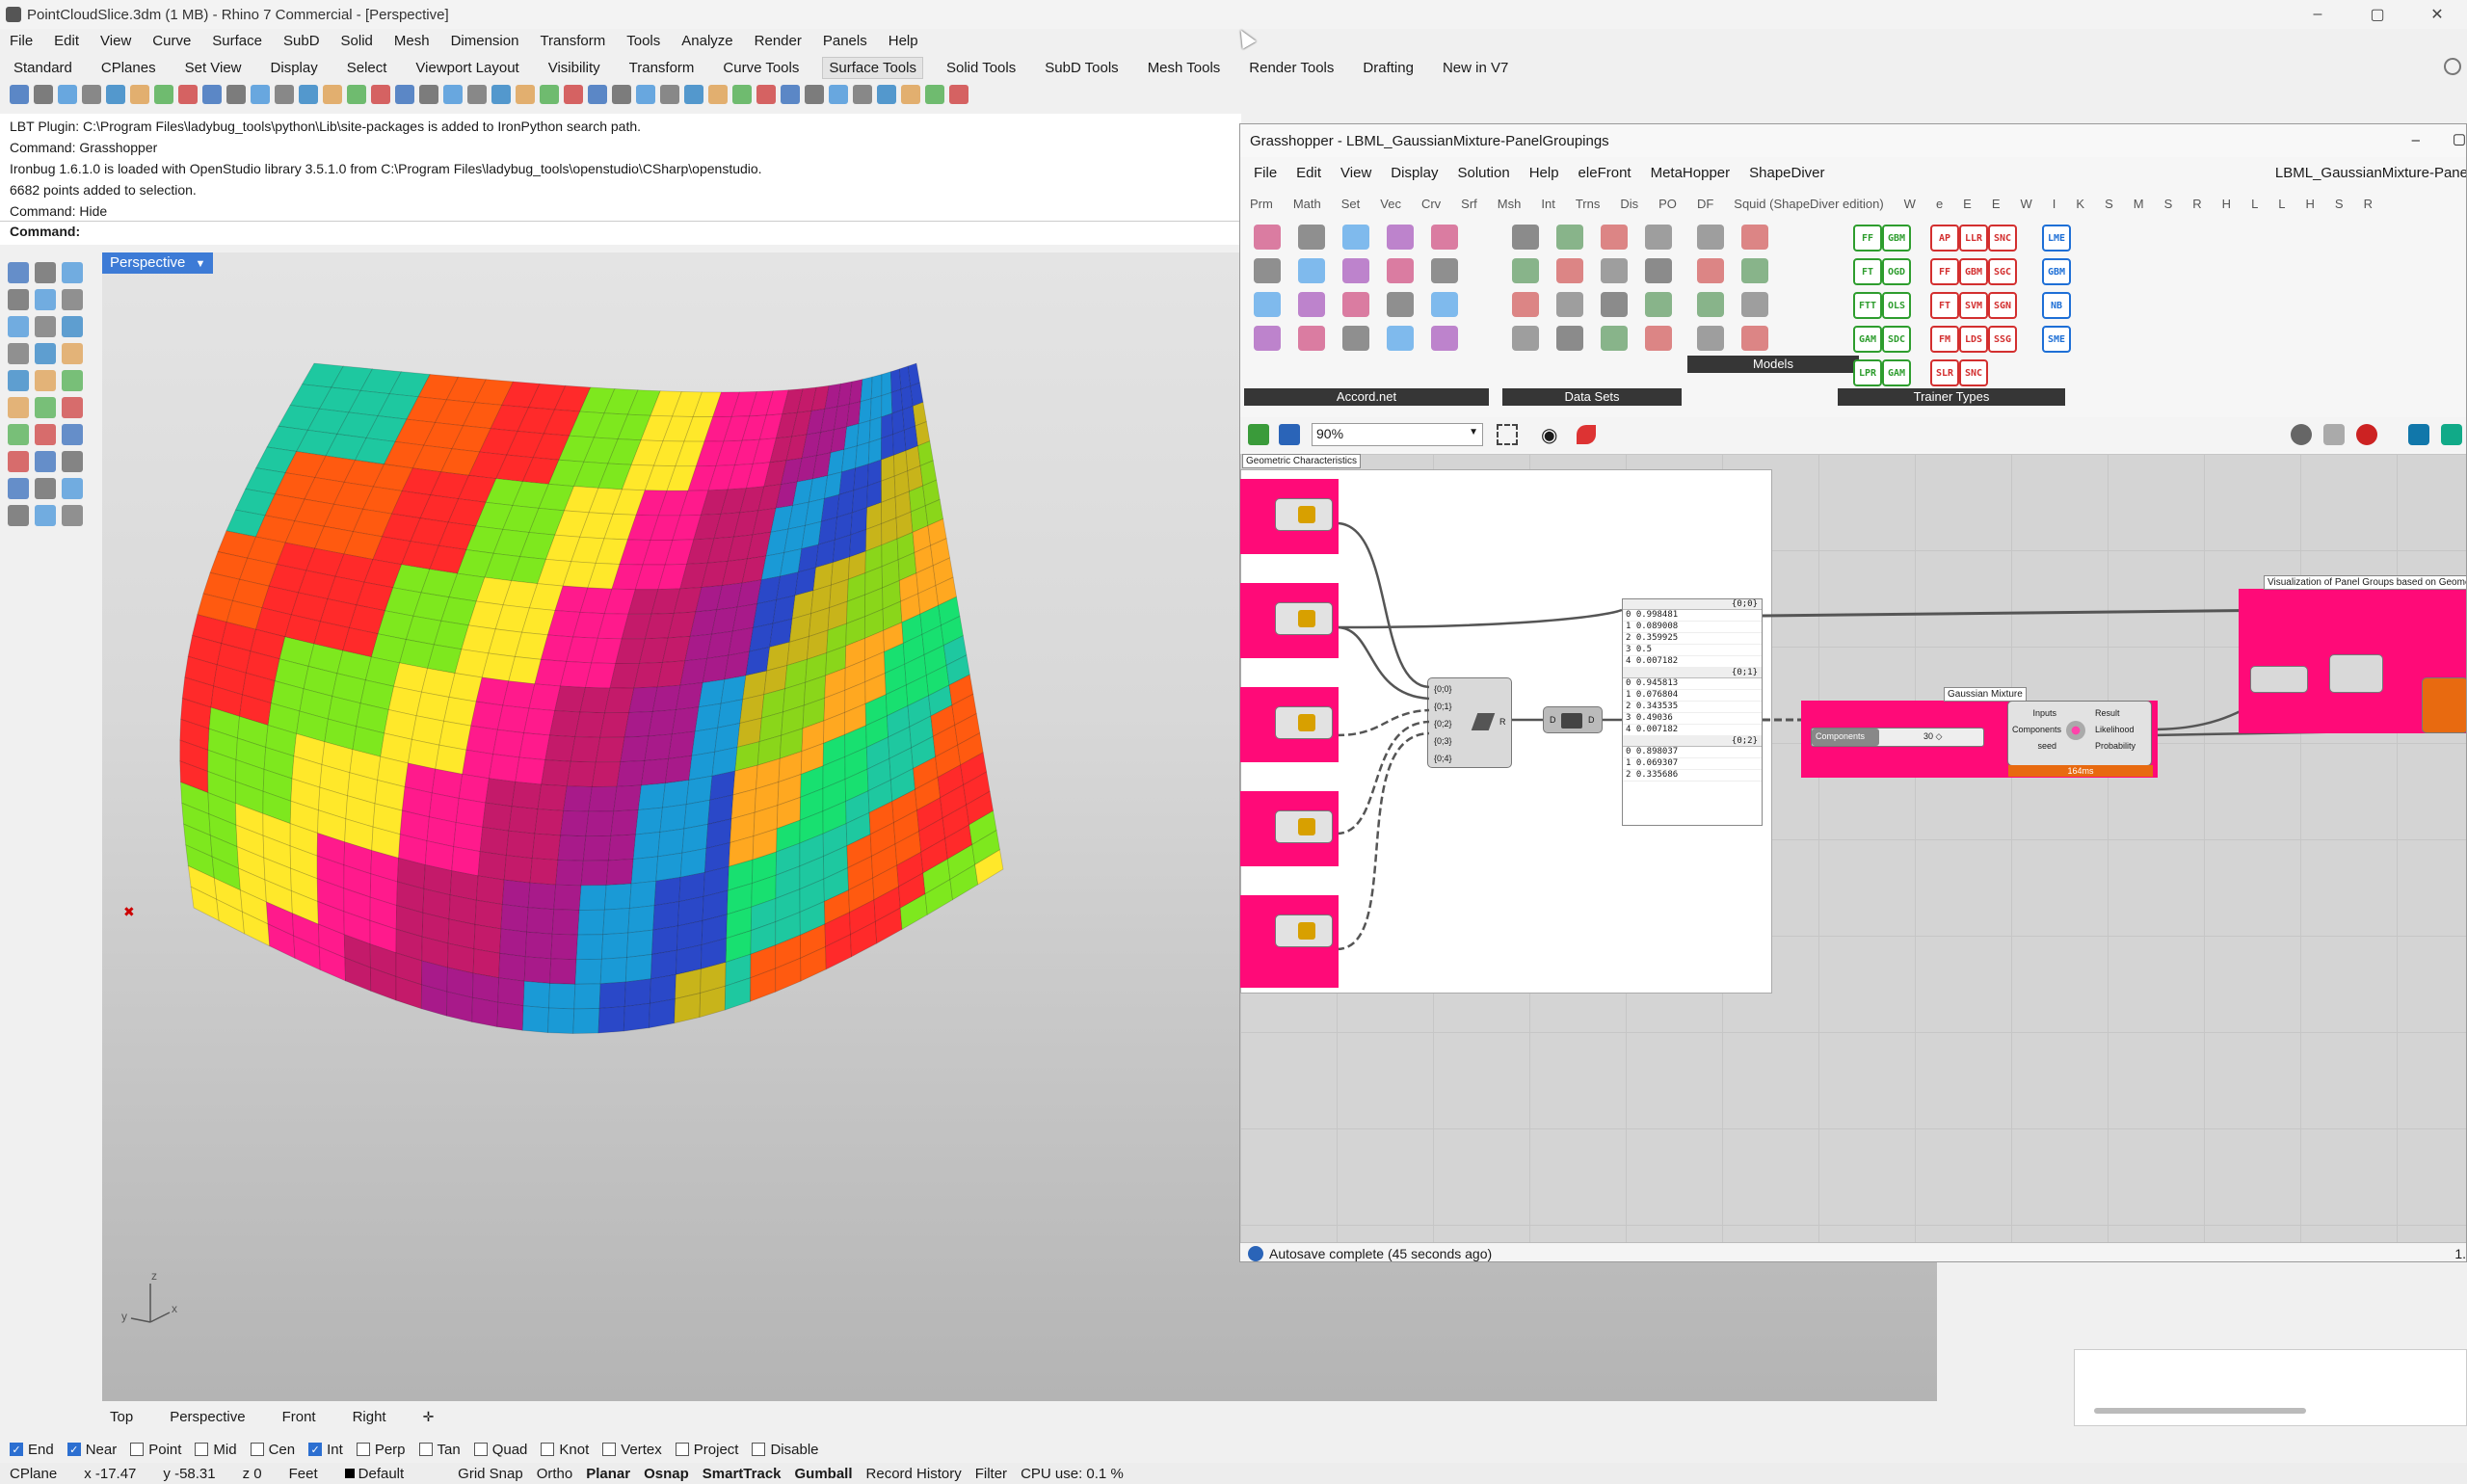  I want to click on tab-render-tools: Render Tools, so click(1291, 68).